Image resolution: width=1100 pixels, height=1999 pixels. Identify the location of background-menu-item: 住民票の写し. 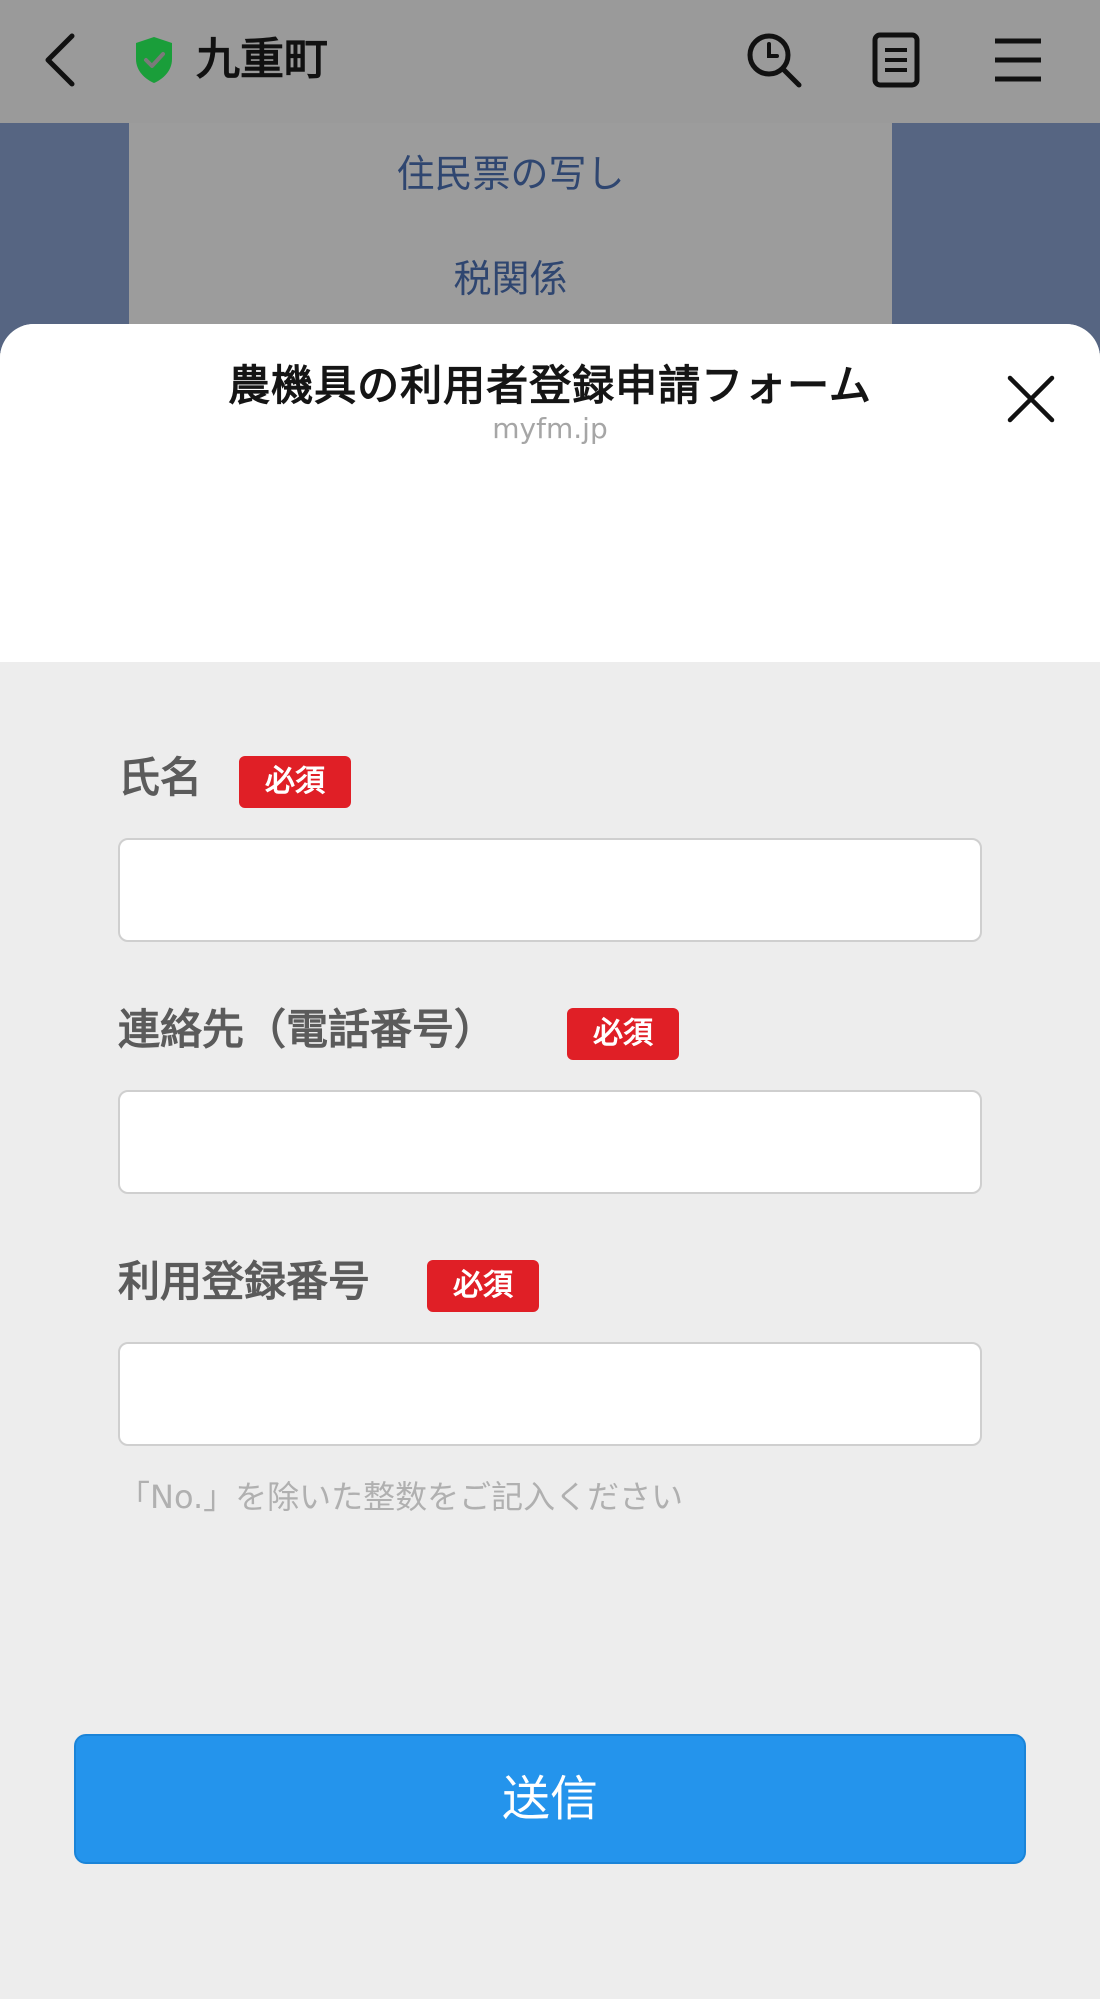
(510, 170).